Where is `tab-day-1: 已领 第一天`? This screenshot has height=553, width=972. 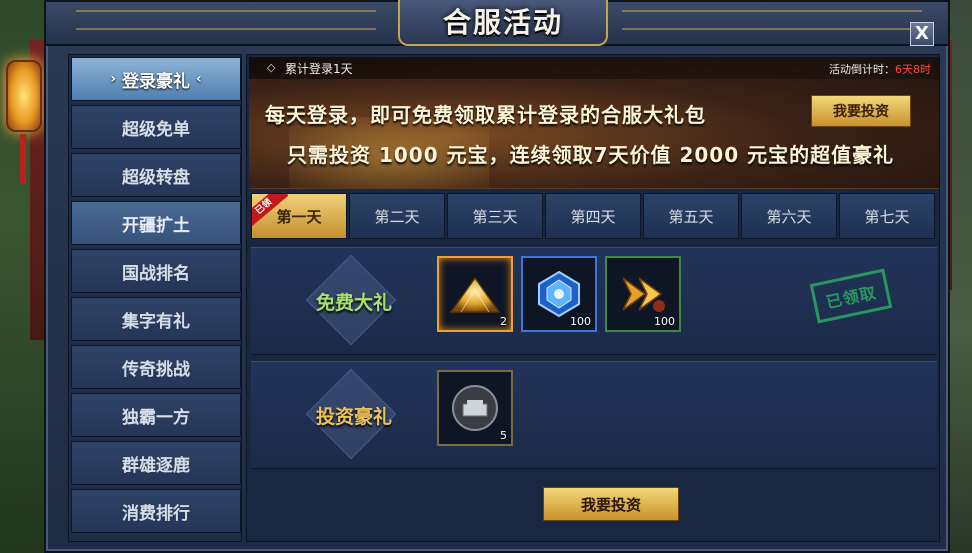 tab-day-1: 已领 第一天 is located at coordinates (299, 216).